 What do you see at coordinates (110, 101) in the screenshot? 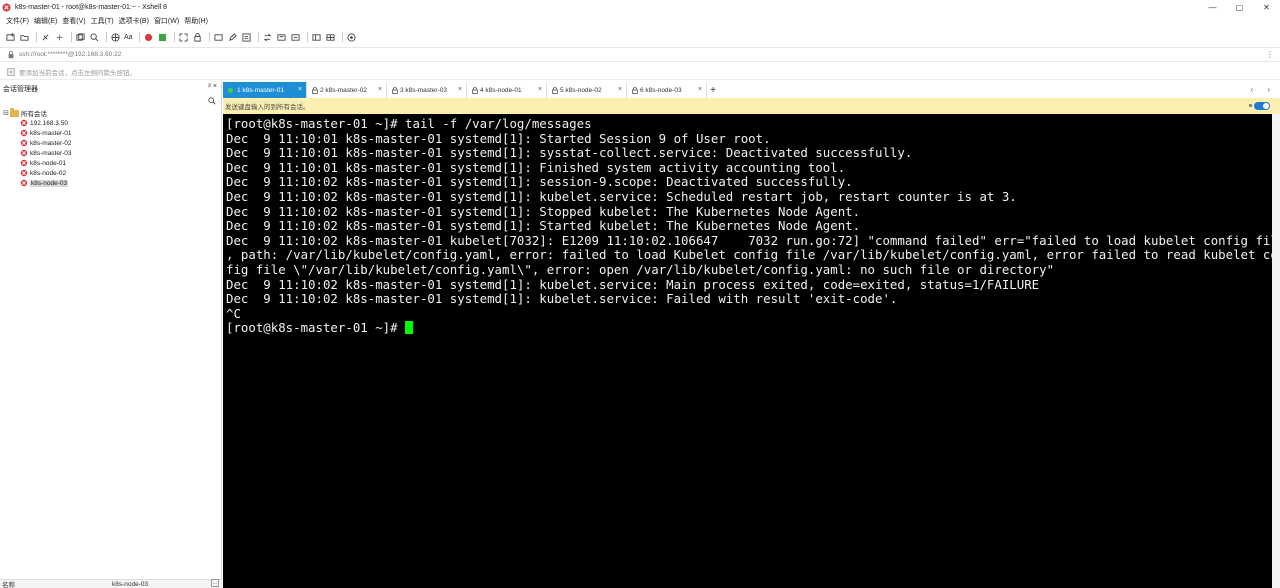
I see `session-search` at bounding box center [110, 101].